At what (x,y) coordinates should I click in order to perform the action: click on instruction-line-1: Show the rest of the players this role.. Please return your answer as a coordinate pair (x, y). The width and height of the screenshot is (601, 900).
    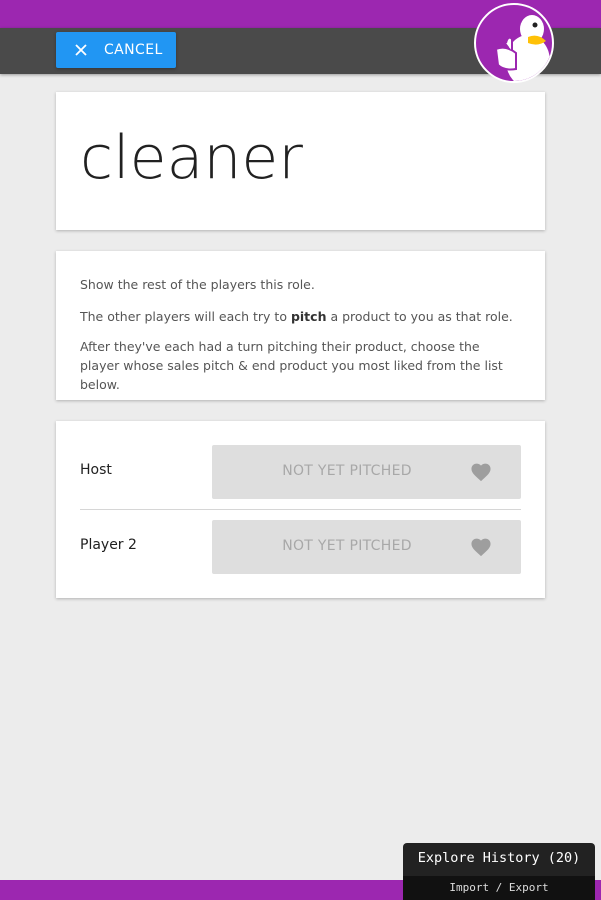
    Looking at the image, I should click on (197, 284).